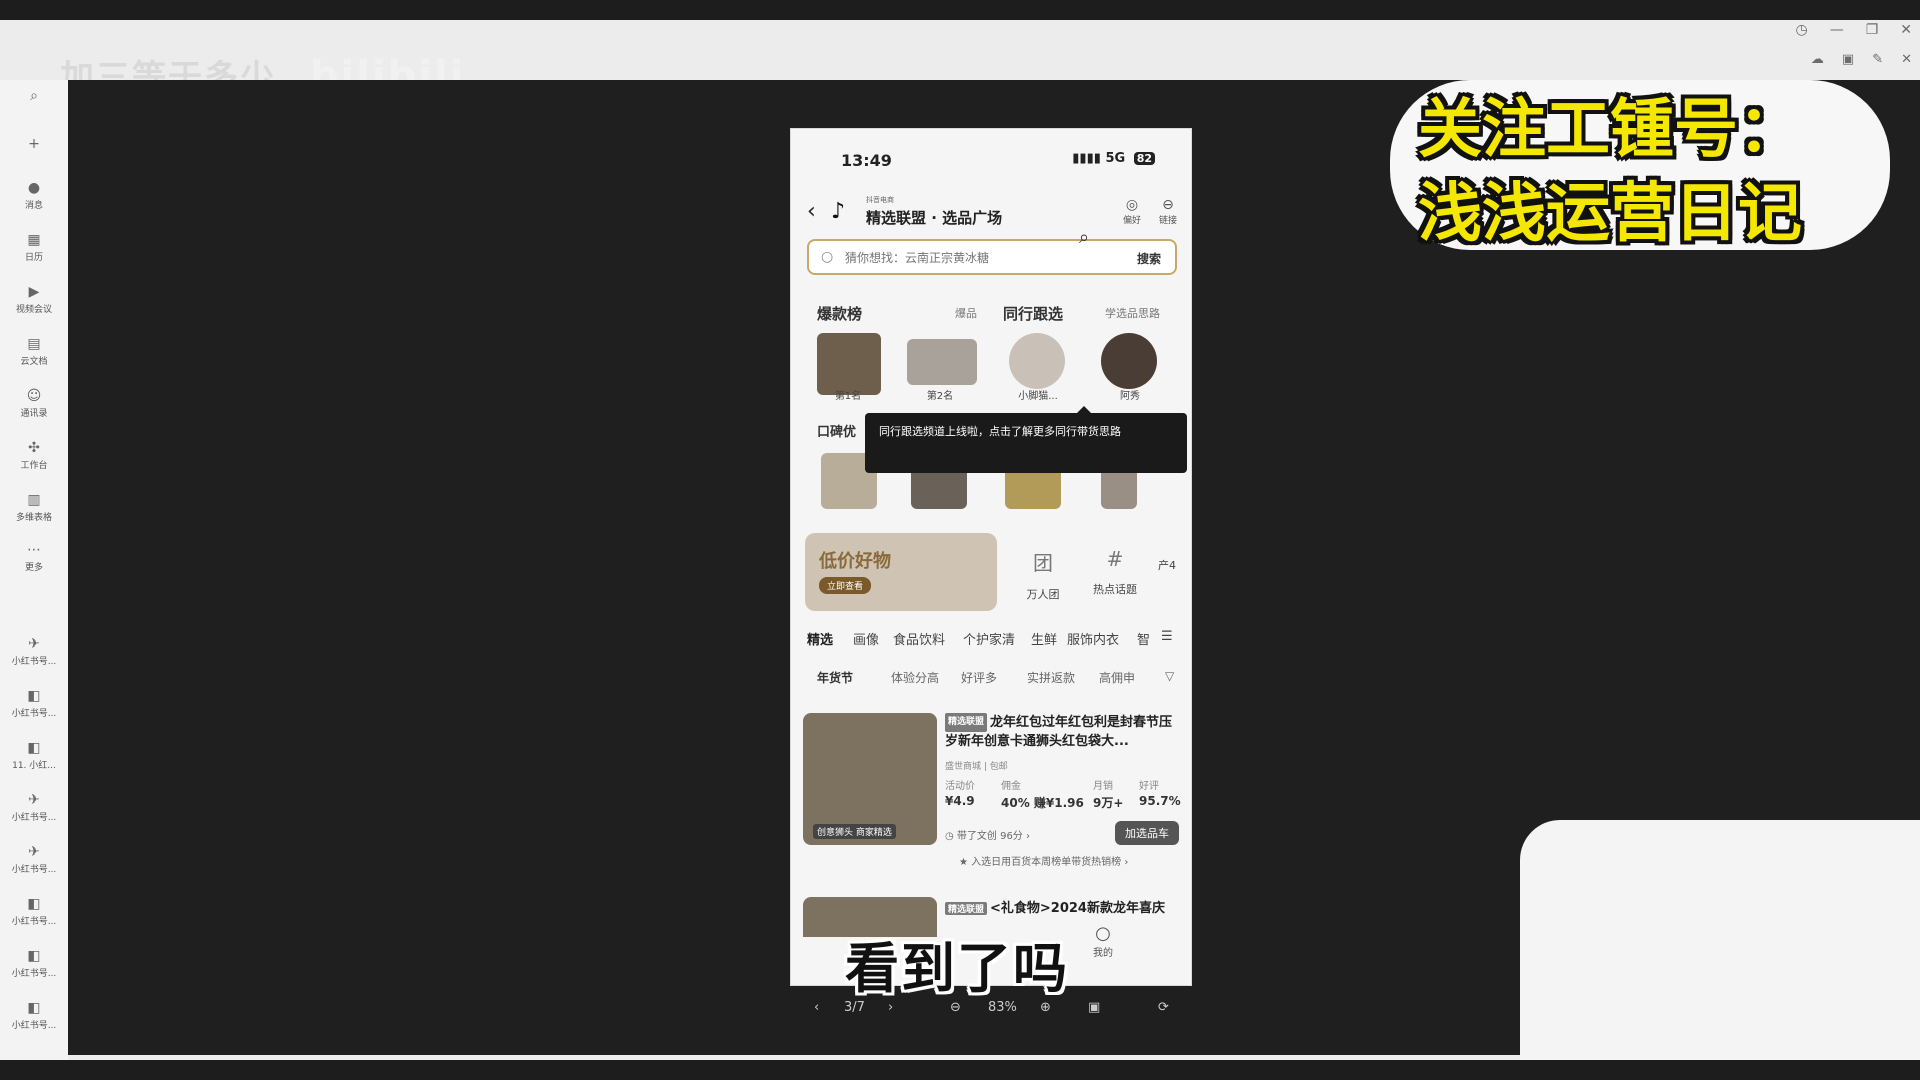 The width and height of the screenshot is (1920, 1080). Describe the element at coordinates (960, 1070) in the screenshot. I see `bottom-bar` at that location.